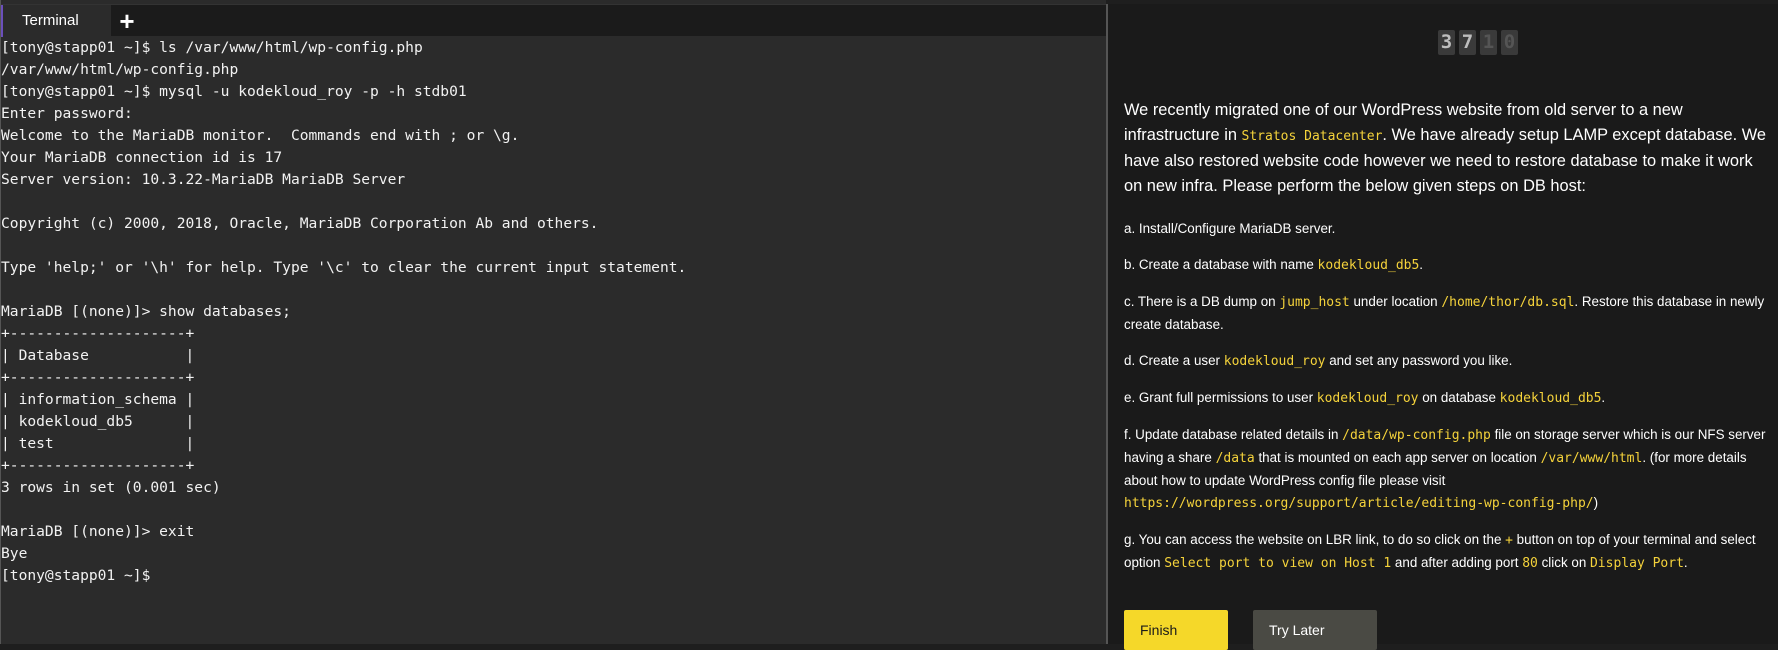 The width and height of the screenshot is (1778, 650). I want to click on terminal-tab-bar: Terminal +, so click(554, 20).